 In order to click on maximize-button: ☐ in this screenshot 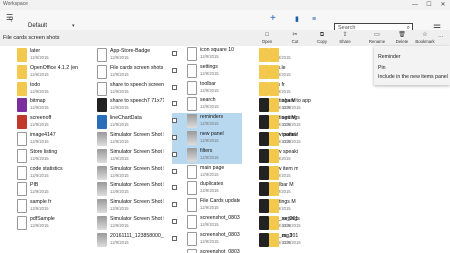, I will do `click(429, 5)`.